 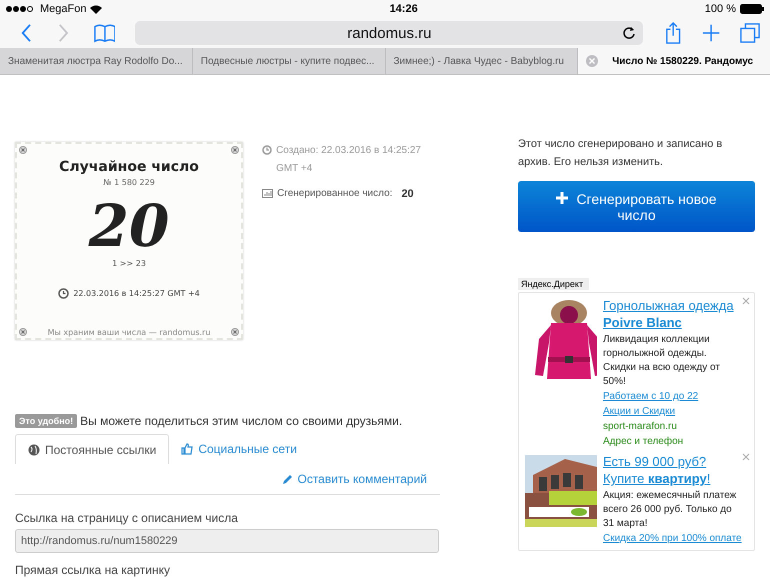 I want to click on globe-icon, so click(x=34, y=450).